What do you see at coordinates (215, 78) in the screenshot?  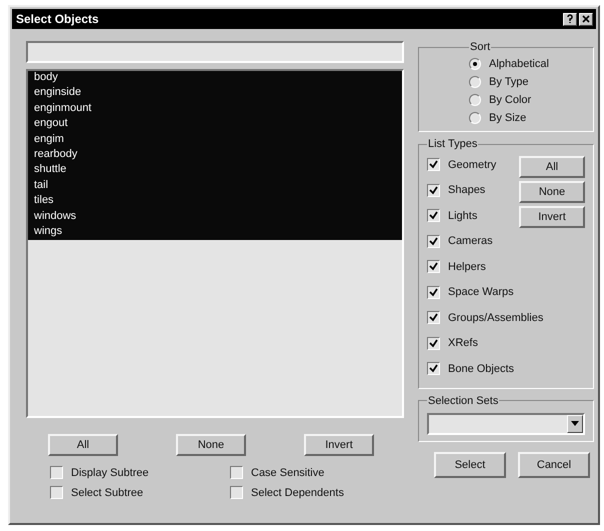 I see `list-item: body` at bounding box center [215, 78].